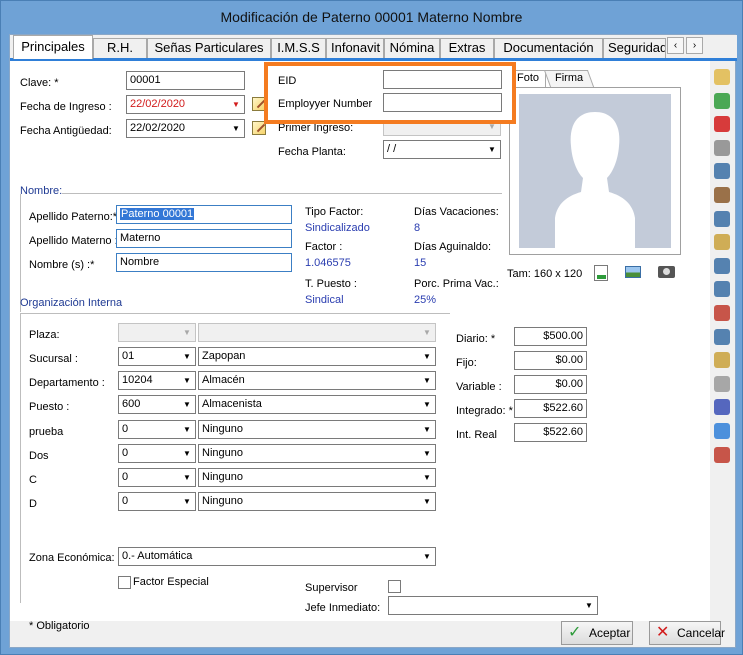 The width and height of the screenshot is (743, 655). Describe the element at coordinates (675, 45) in the screenshot. I see `tab-scroll-left: ‹` at that location.